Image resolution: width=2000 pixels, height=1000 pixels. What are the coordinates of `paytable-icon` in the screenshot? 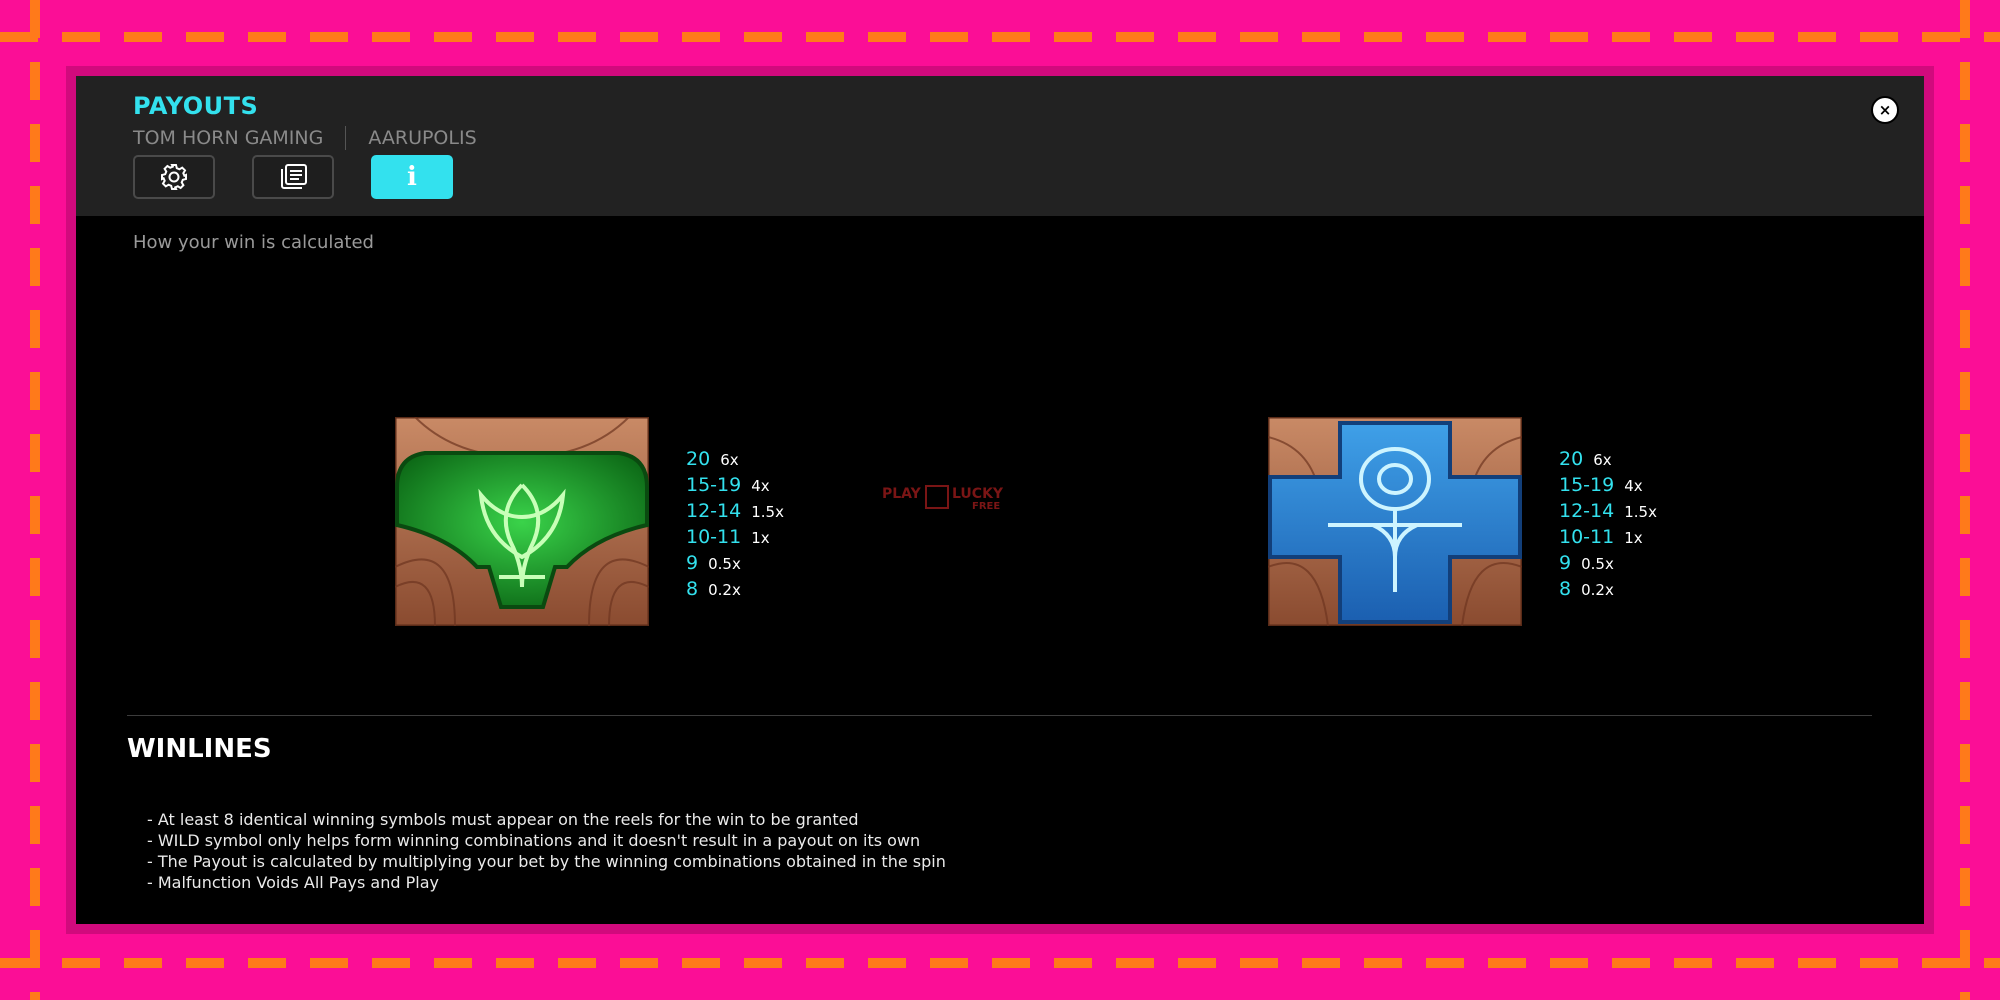 It's located at (294, 176).